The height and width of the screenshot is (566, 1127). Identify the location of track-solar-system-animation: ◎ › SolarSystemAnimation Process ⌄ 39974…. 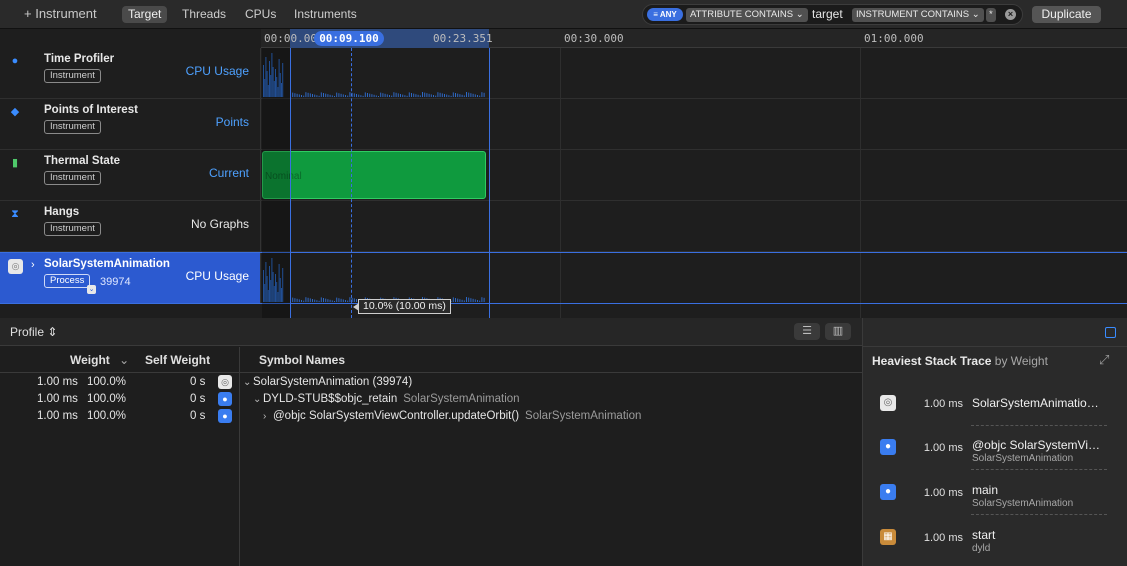
(563, 278).